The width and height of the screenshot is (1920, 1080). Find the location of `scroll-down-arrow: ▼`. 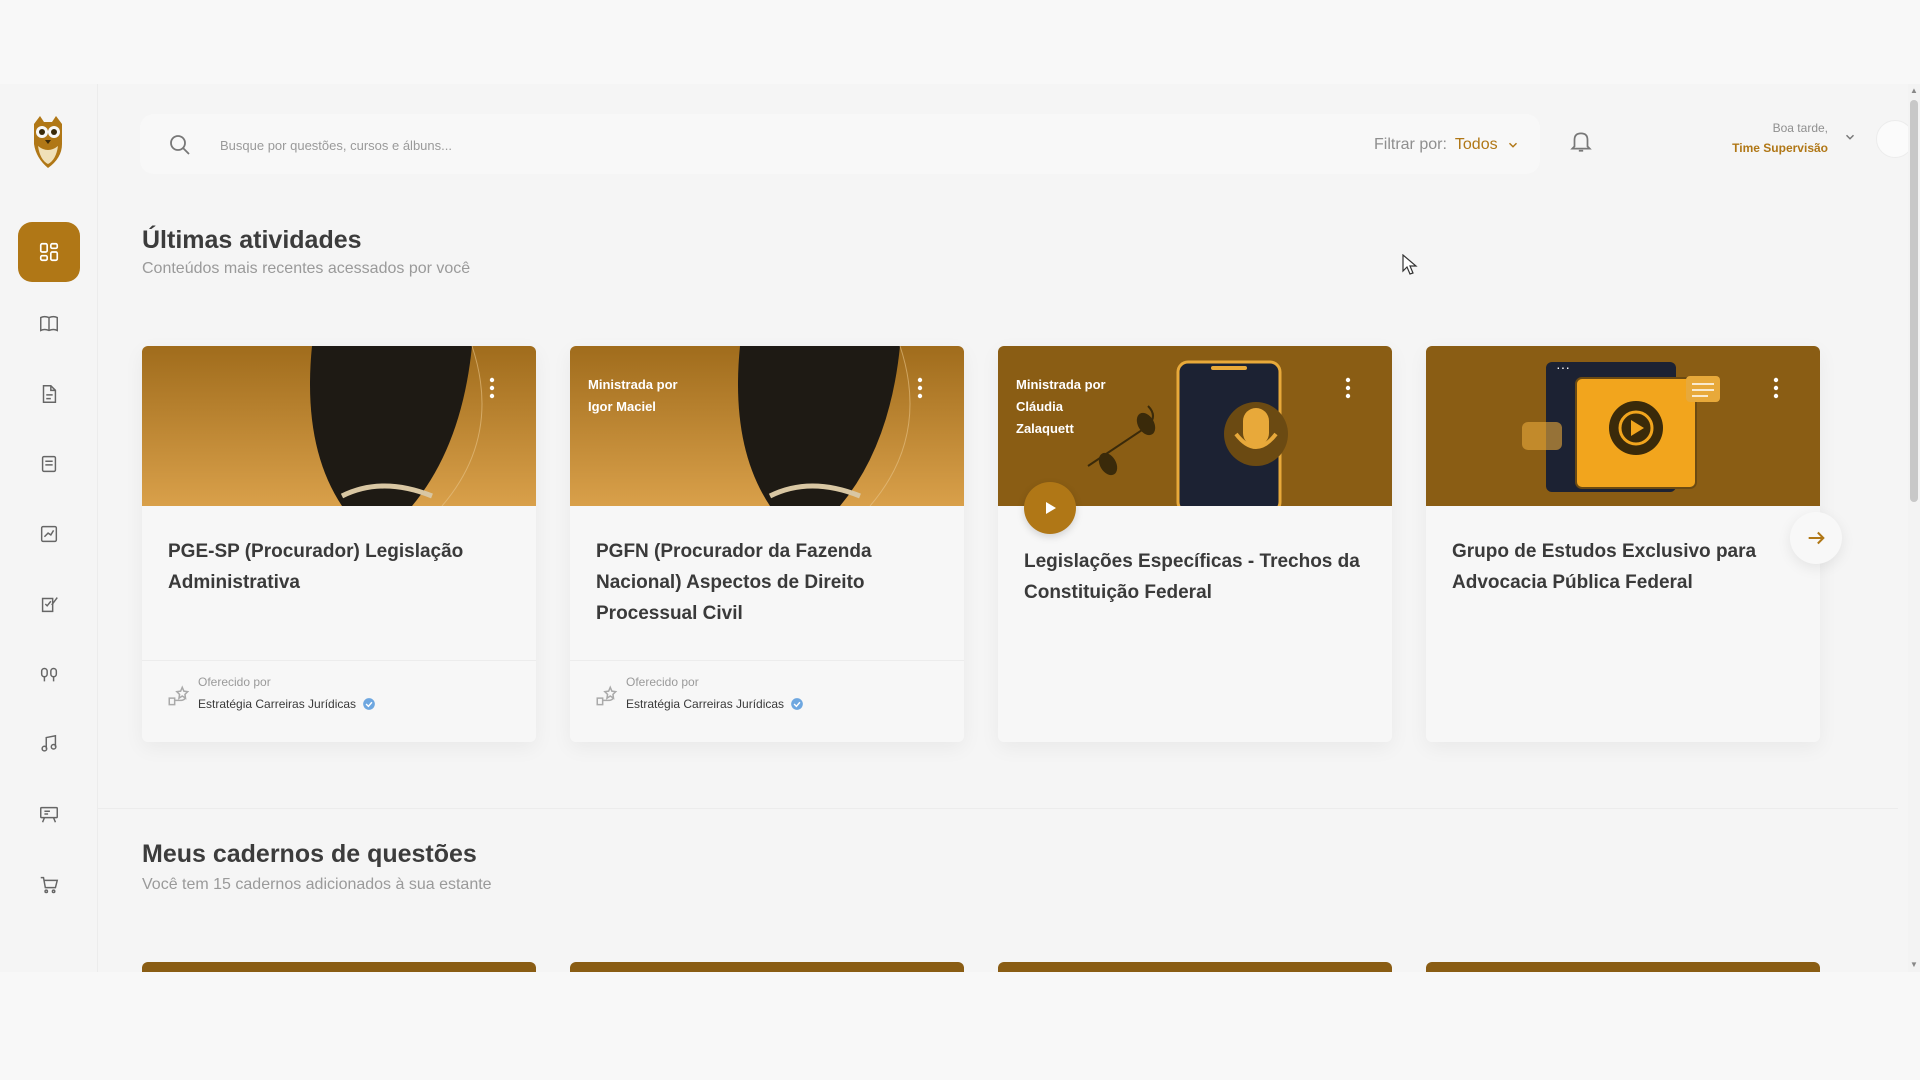

scroll-down-arrow: ▼ is located at coordinates (1914, 965).